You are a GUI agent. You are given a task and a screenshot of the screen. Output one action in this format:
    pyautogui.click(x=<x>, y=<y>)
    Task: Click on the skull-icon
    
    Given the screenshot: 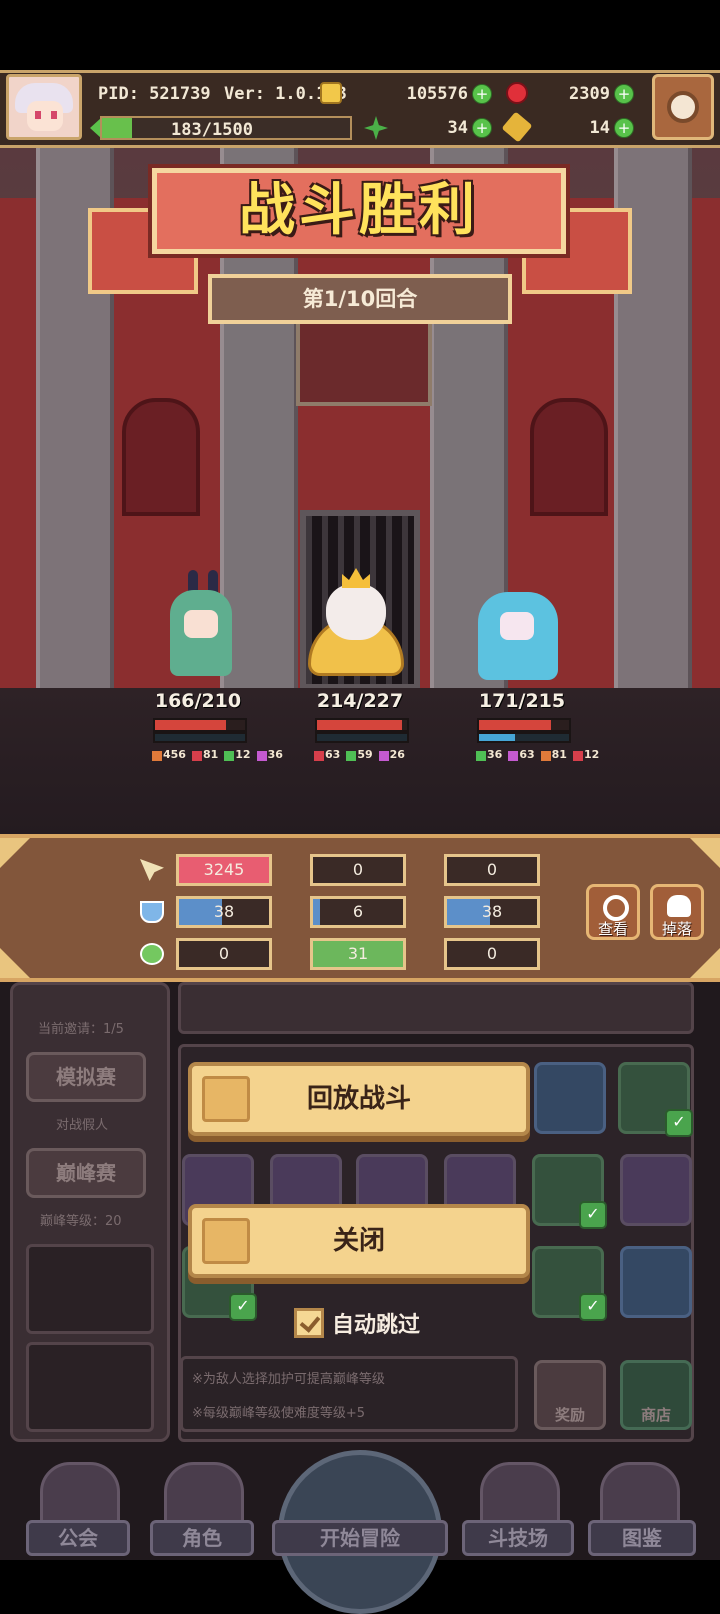 What is the action you would take?
    pyautogui.click(x=679, y=906)
    